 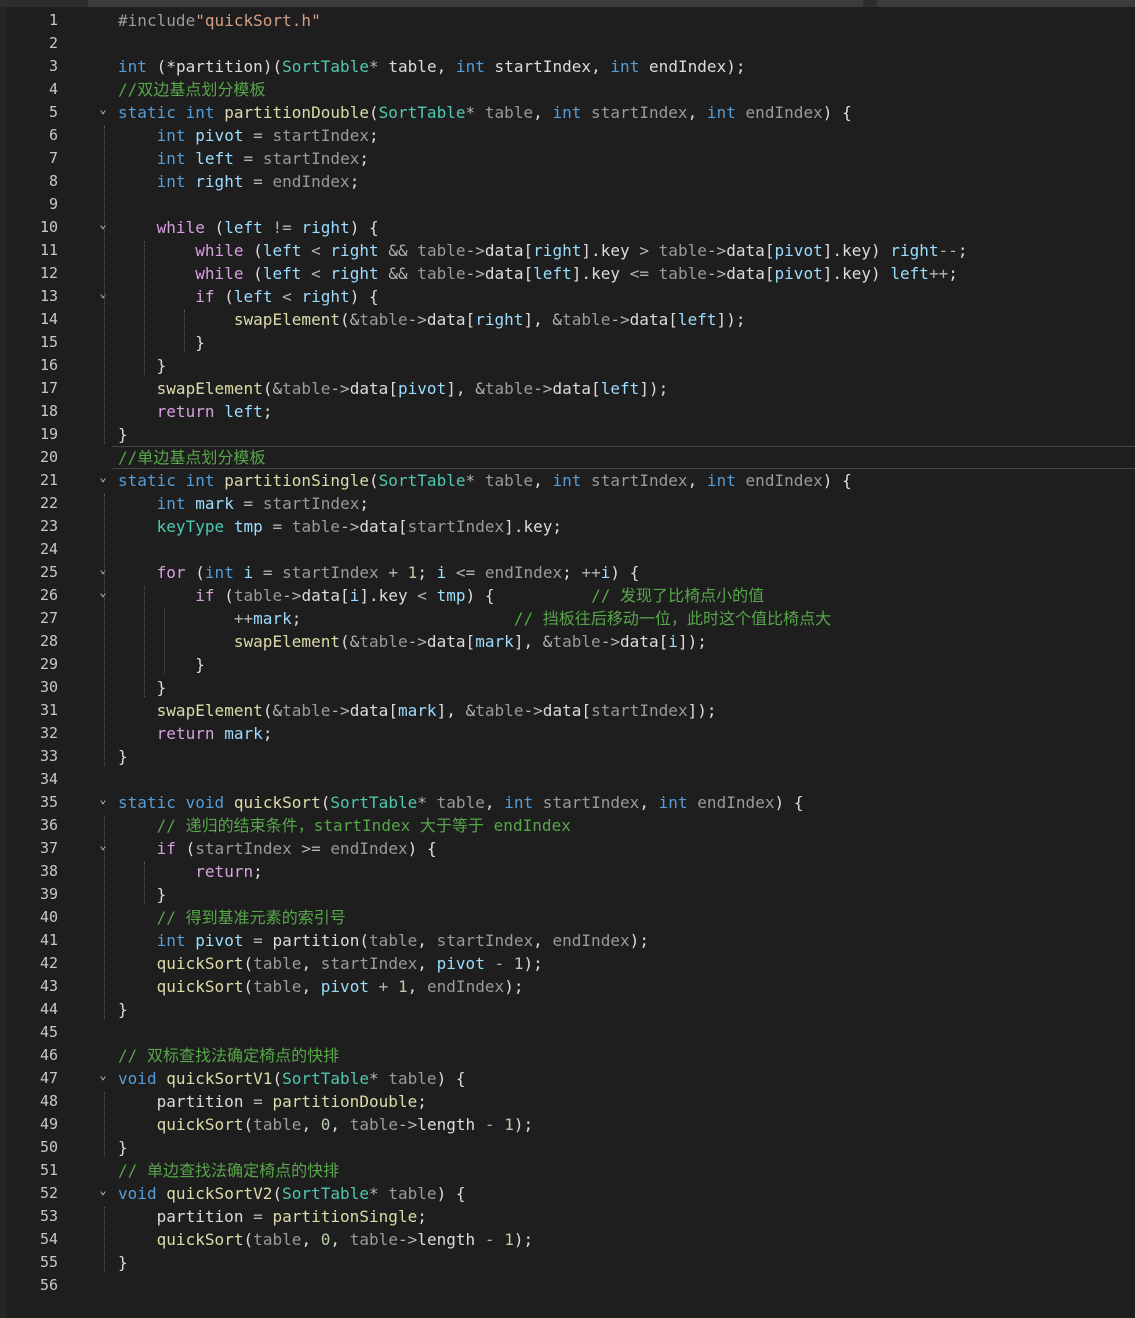 What do you see at coordinates (393, 572) in the screenshot?
I see `code-token: +` at bounding box center [393, 572].